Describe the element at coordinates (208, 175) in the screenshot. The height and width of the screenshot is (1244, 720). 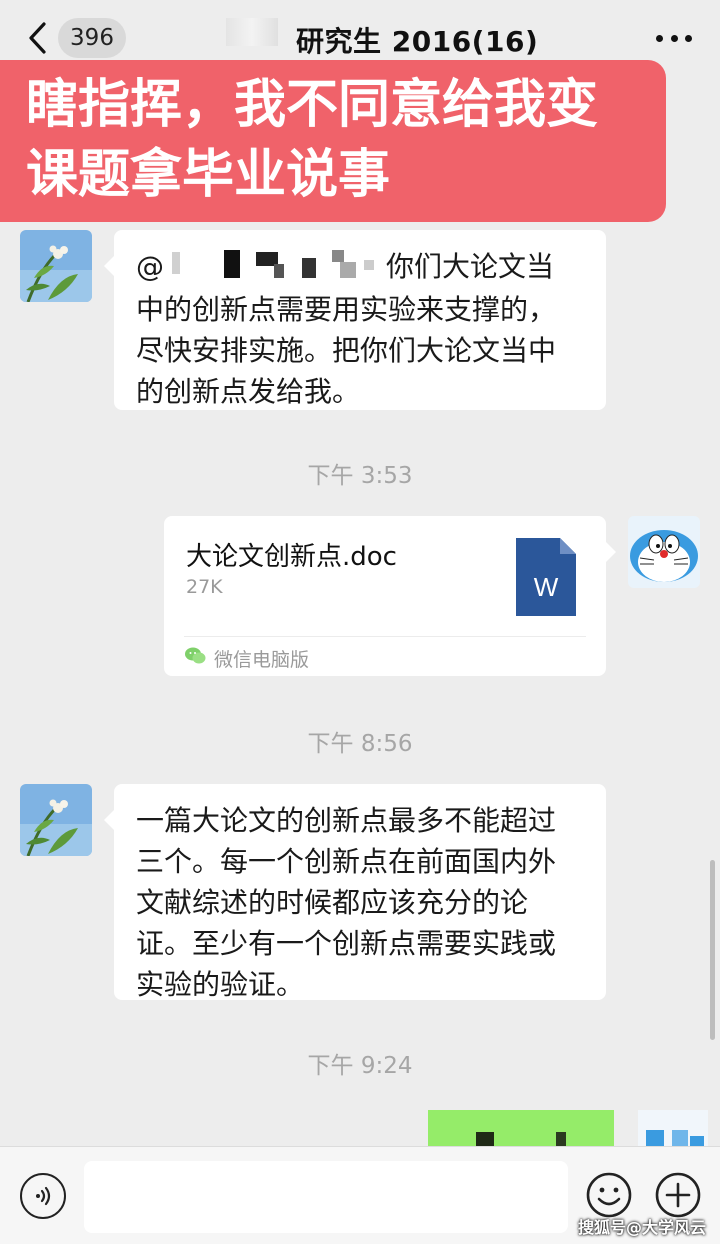
I see `caption-line-2: 课题拿毕业说事` at that location.